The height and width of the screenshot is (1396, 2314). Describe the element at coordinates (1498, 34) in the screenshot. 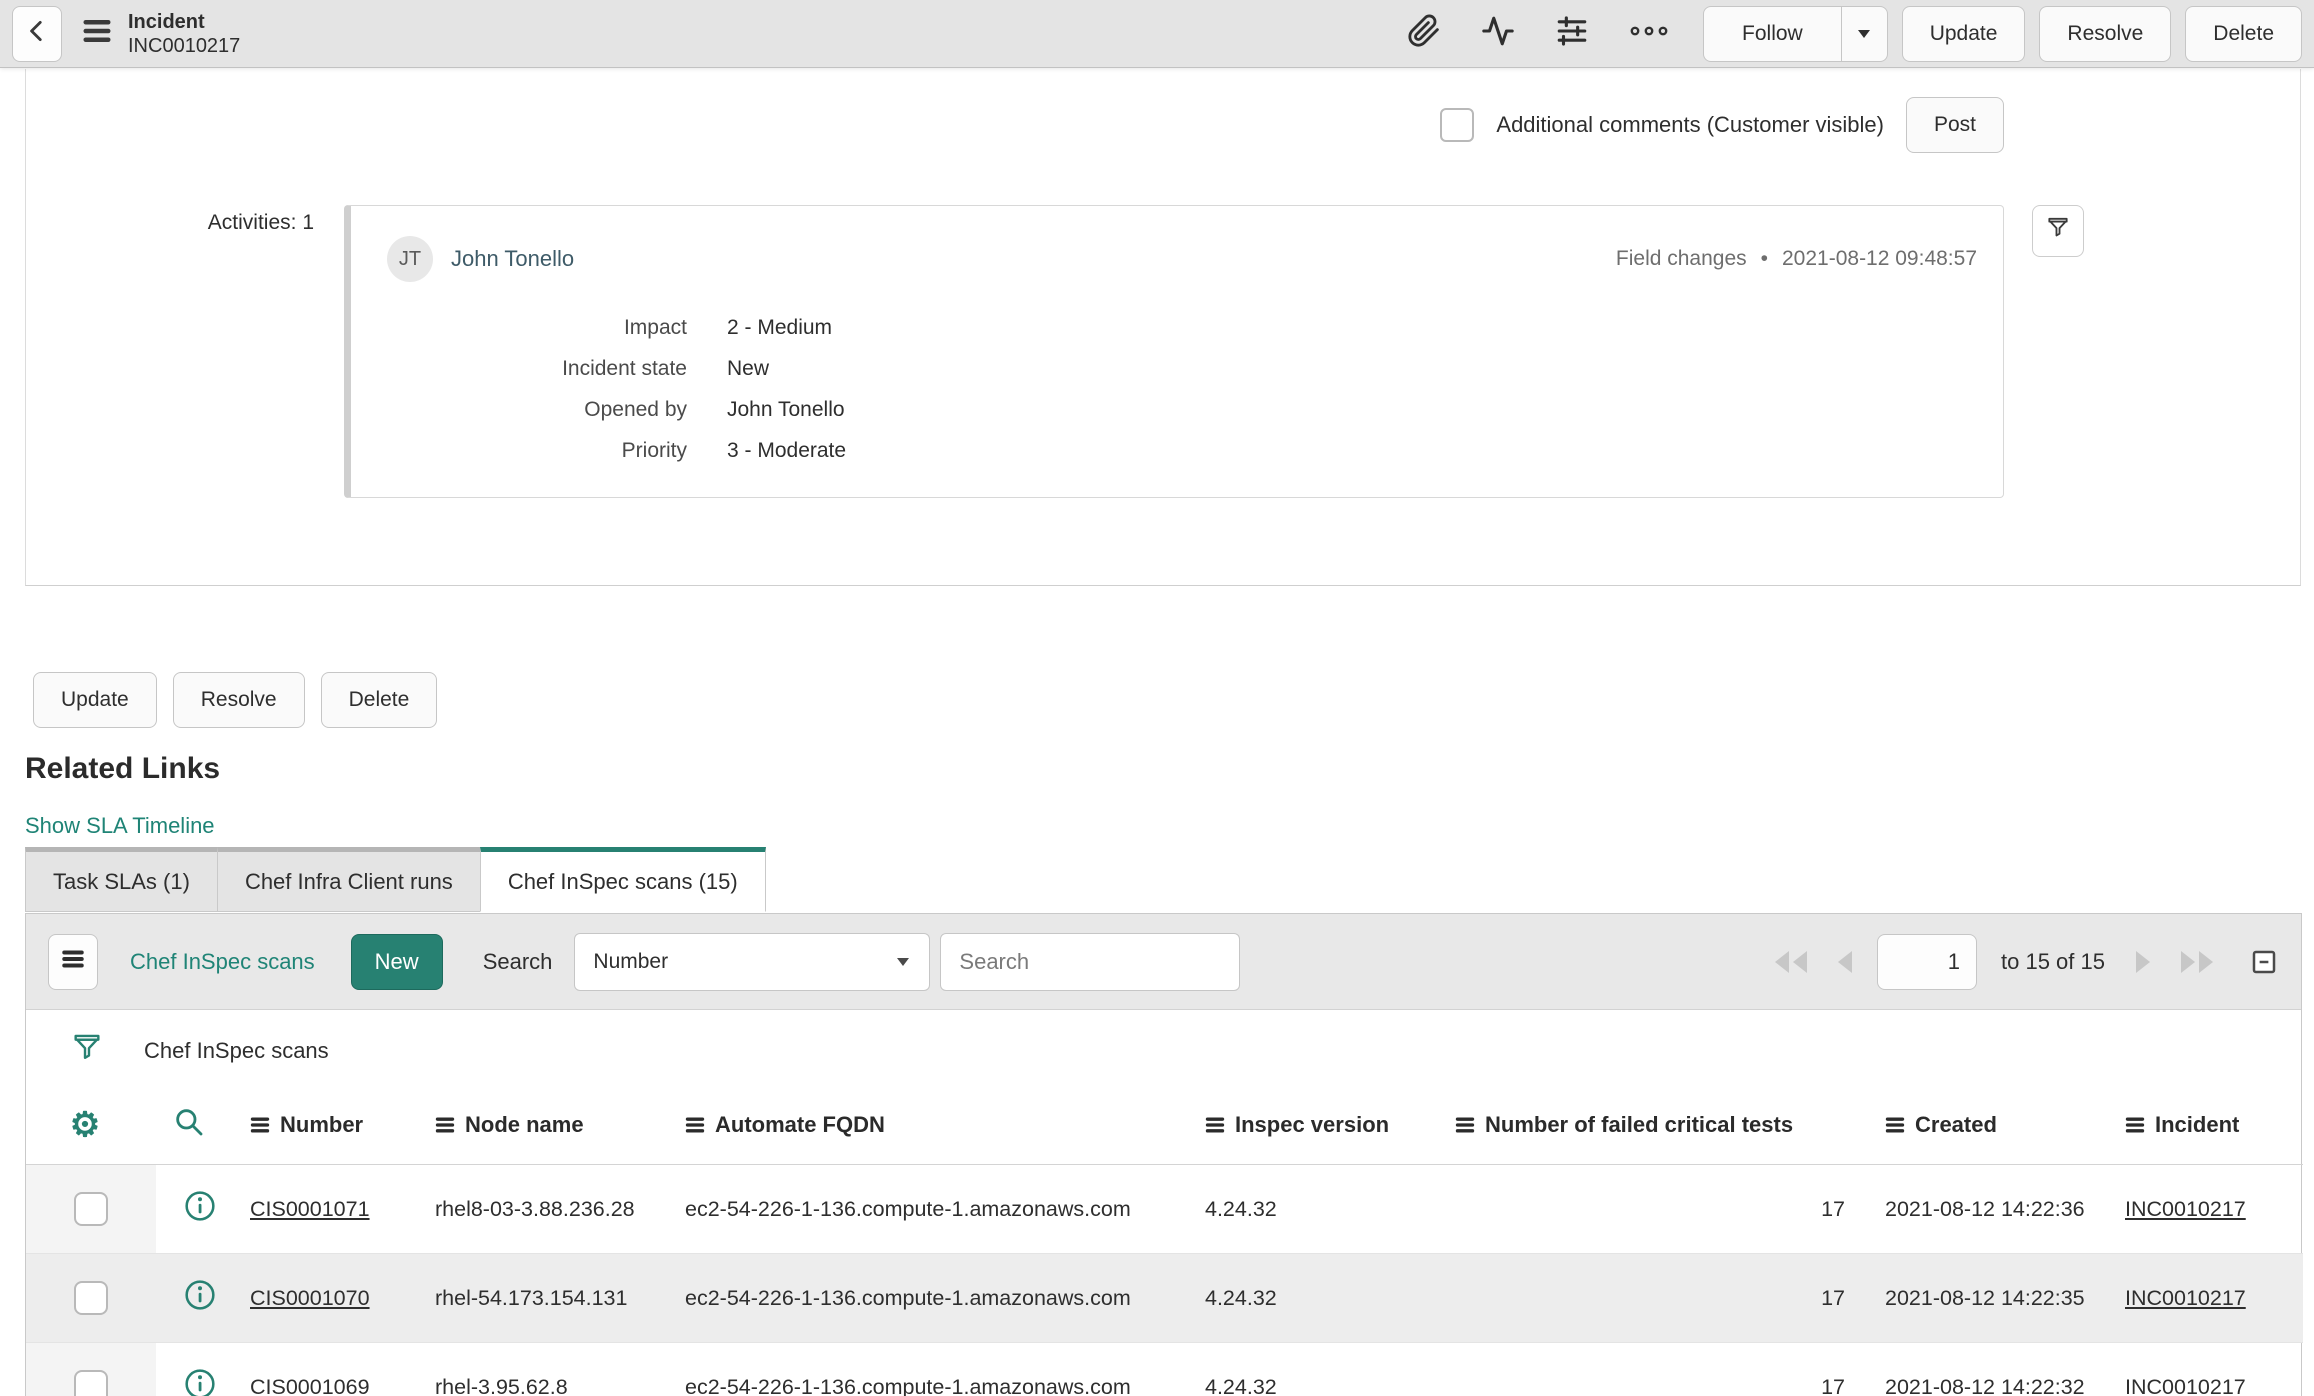

I see `activity-stream-icon` at that location.